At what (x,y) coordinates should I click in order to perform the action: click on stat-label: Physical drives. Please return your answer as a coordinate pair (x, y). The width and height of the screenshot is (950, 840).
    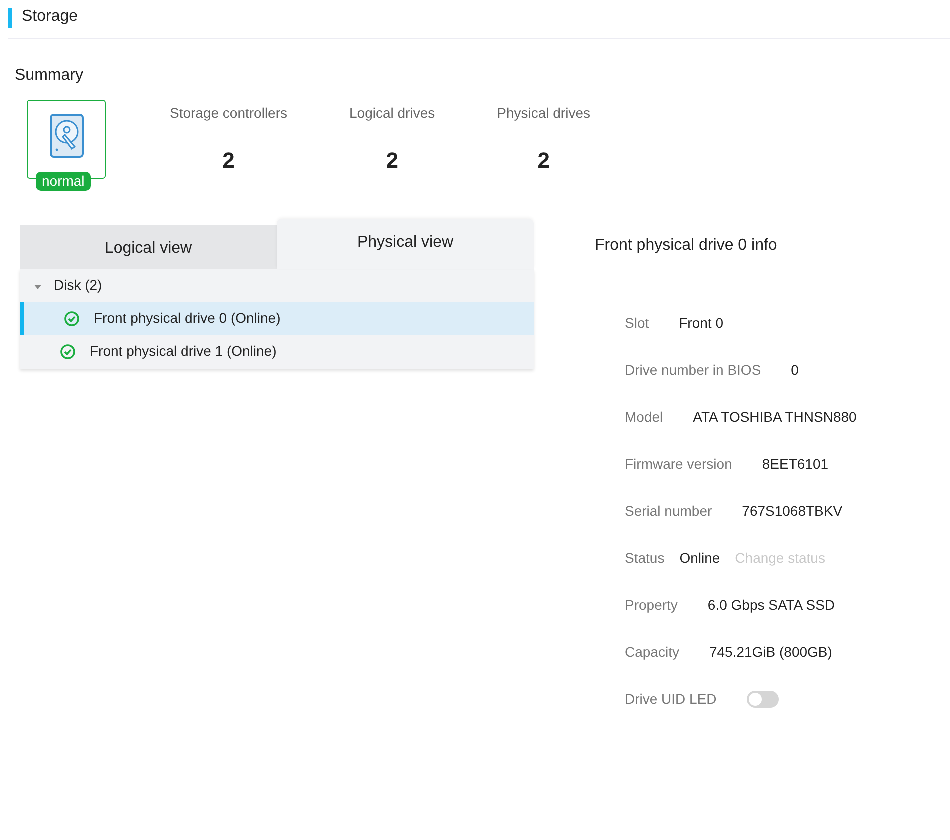
    Looking at the image, I should click on (543, 113).